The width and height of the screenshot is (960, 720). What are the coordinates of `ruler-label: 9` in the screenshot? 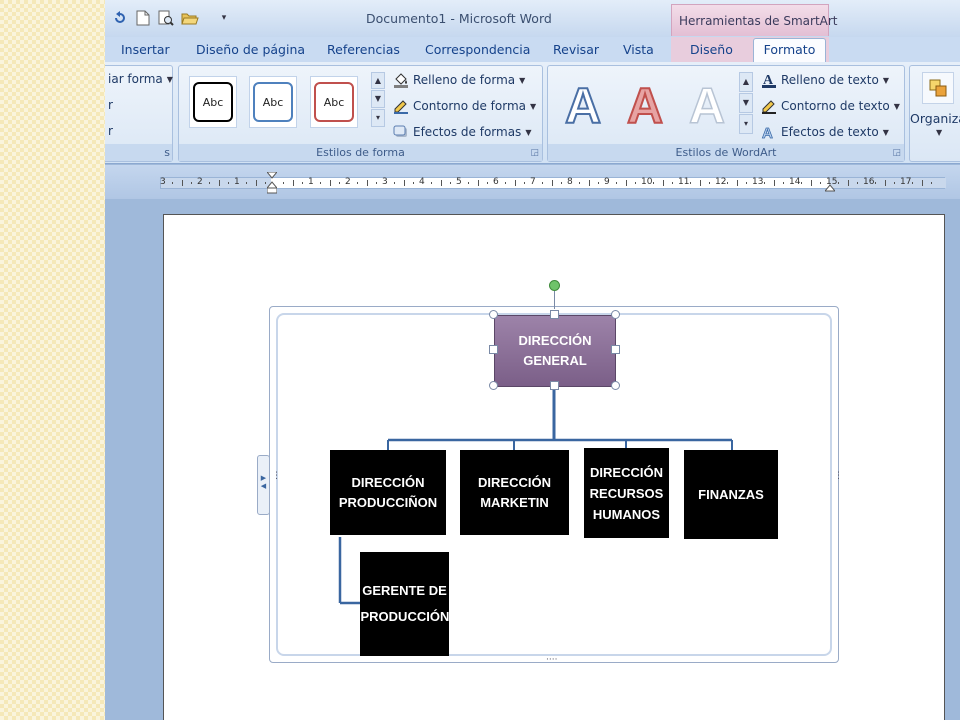 It's located at (607, 182).